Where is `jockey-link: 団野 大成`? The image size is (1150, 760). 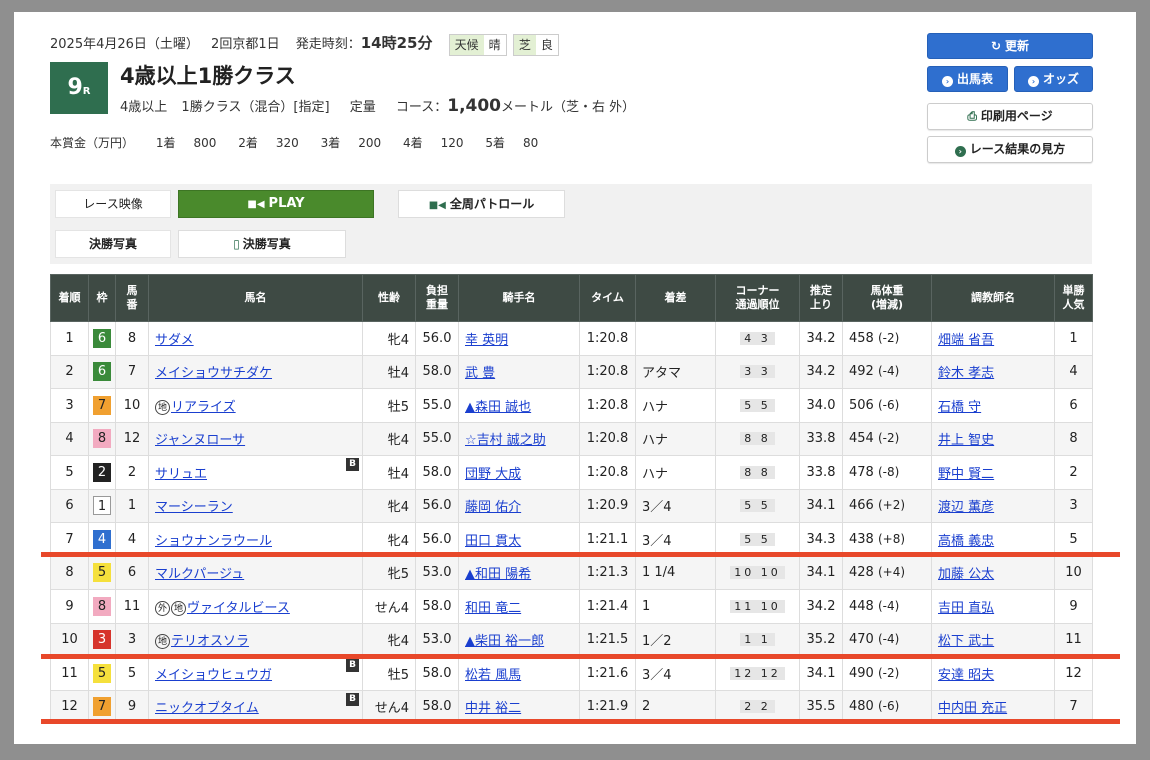
jockey-link: 団野 大成 is located at coordinates (493, 474).